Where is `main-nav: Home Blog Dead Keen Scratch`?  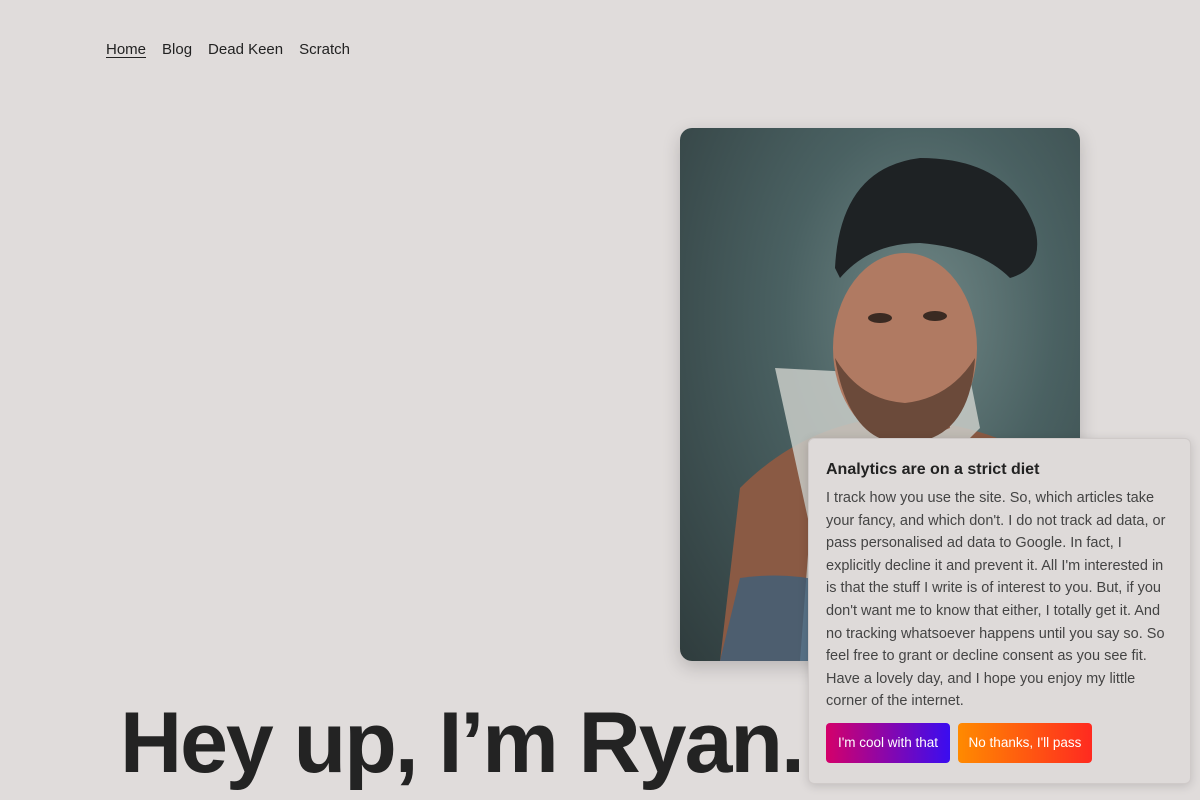 main-nav: Home Blog Dead Keen Scratch is located at coordinates (228, 49).